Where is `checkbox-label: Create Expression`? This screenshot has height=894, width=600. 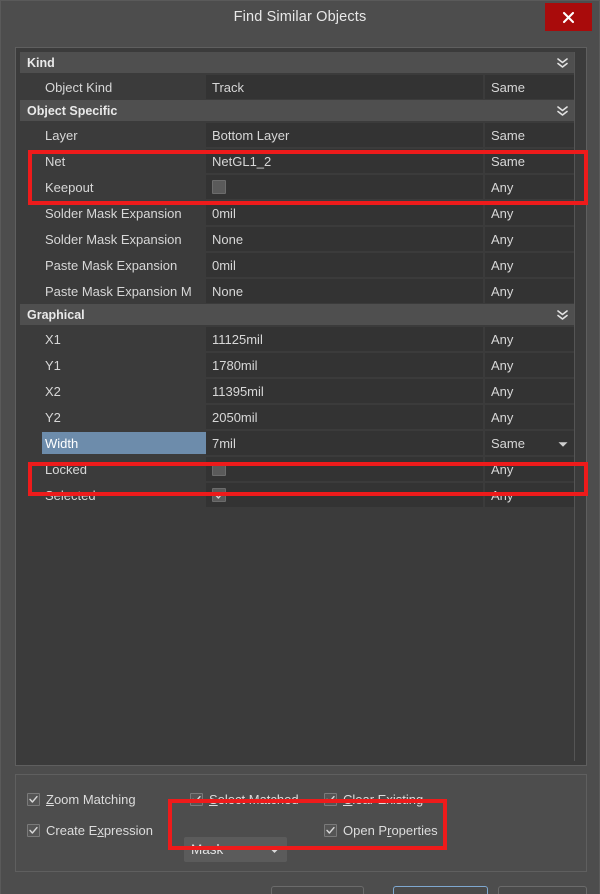
checkbox-label: Create Expression is located at coordinates (99, 830).